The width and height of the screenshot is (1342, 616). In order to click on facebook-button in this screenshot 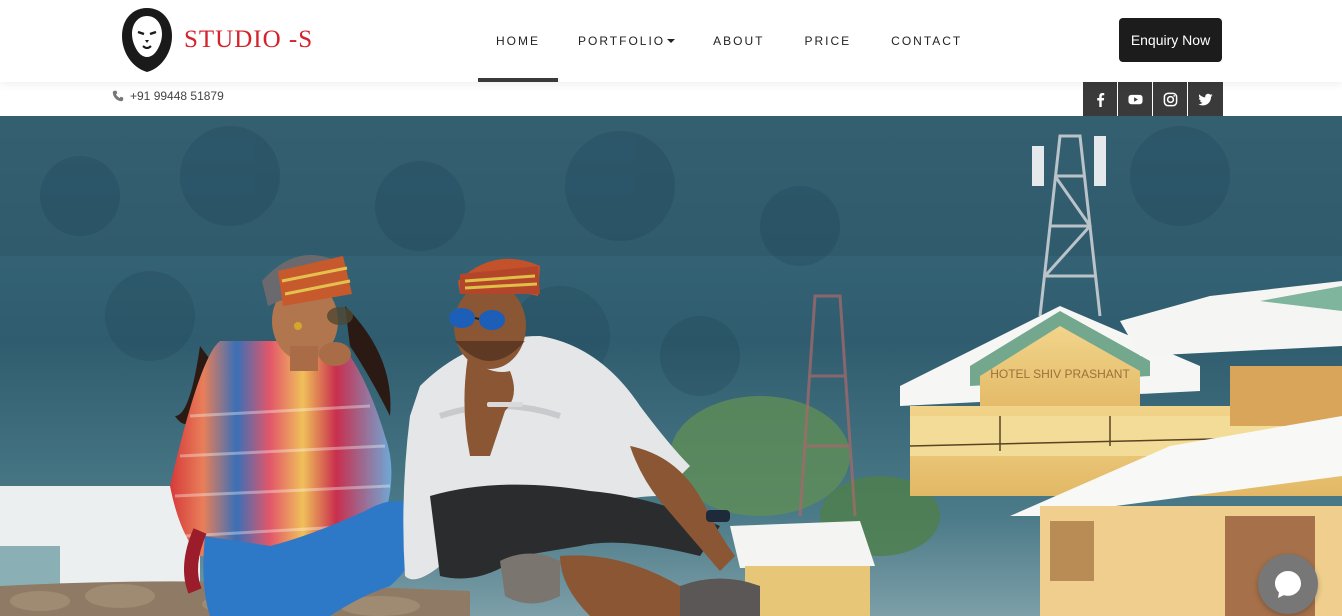, I will do `click(1100, 99)`.